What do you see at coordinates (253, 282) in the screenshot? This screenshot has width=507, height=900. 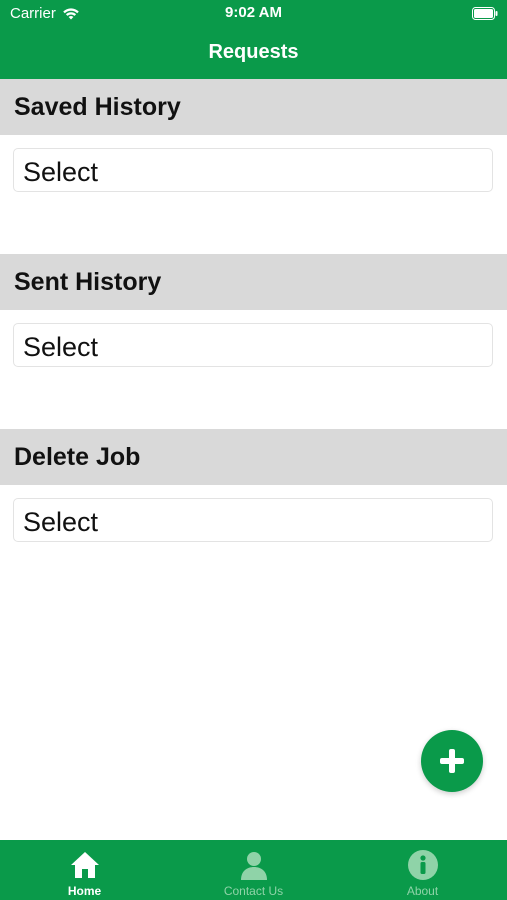 I see `sent-history-header: Sent History` at bounding box center [253, 282].